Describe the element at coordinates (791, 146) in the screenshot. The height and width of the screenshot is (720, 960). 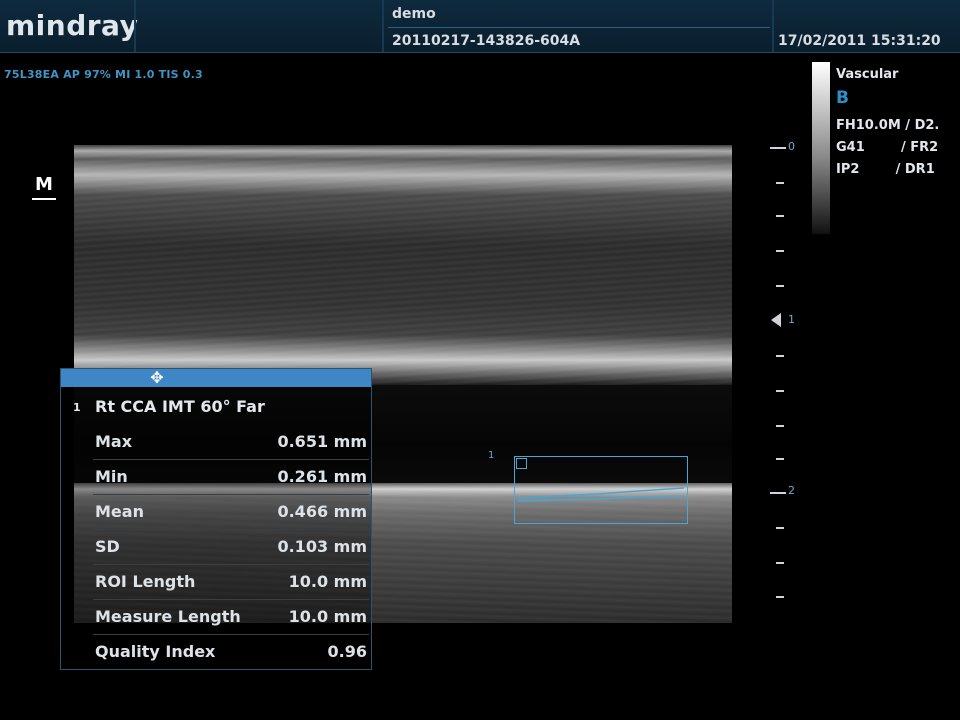
I see `depth-label: 0` at that location.